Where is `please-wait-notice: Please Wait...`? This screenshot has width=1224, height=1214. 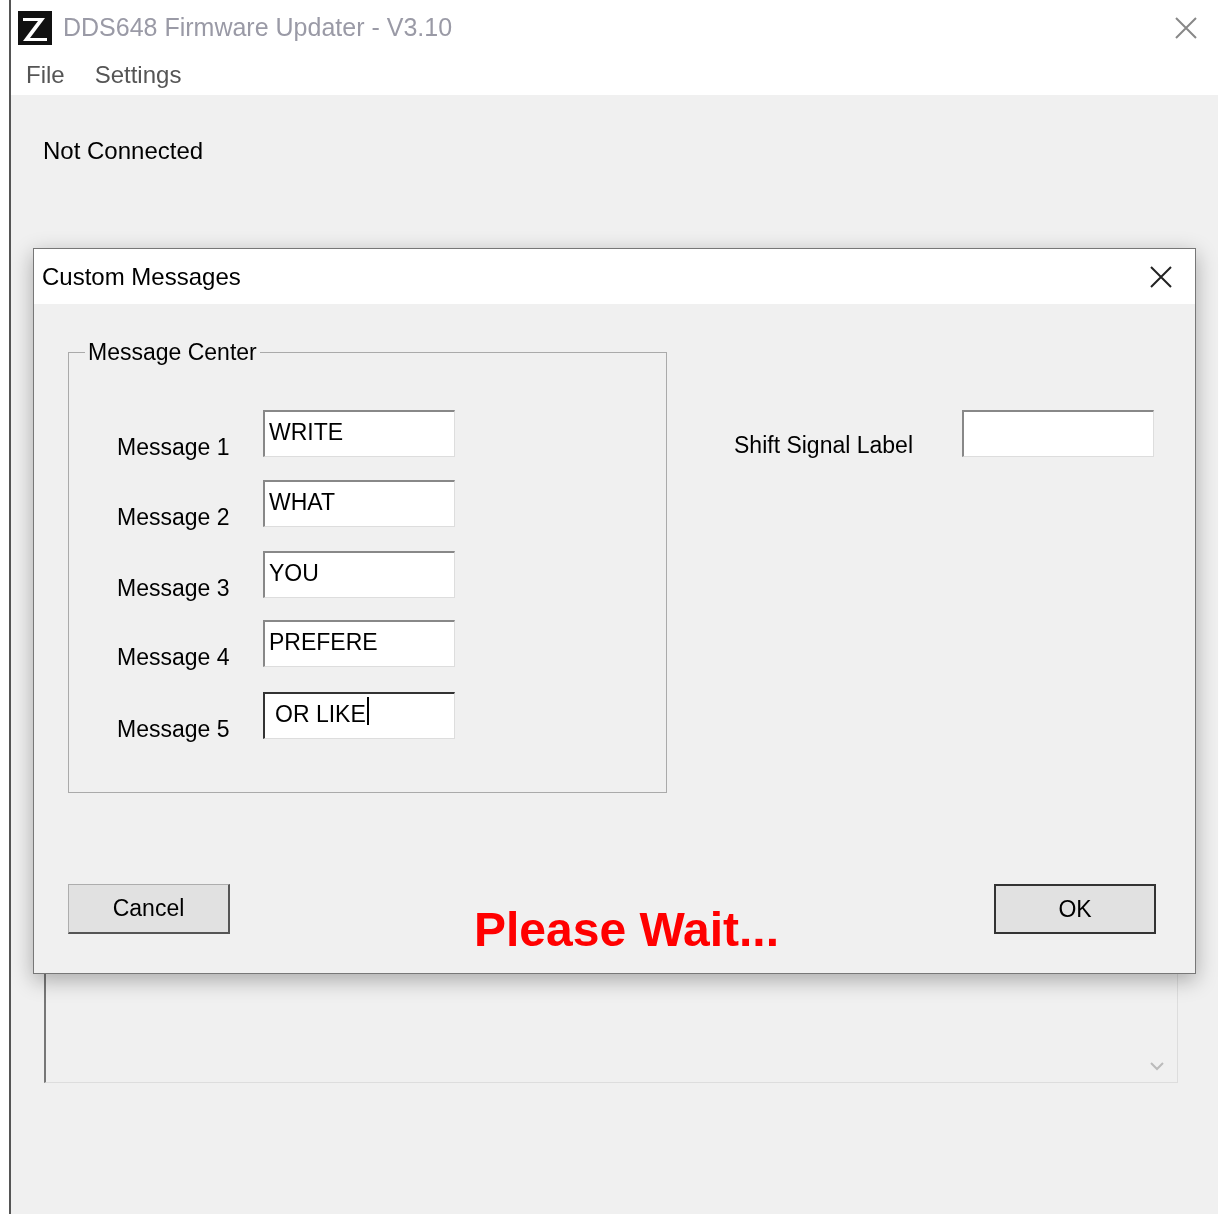
please-wait-notice: Please Wait... is located at coordinates (626, 930).